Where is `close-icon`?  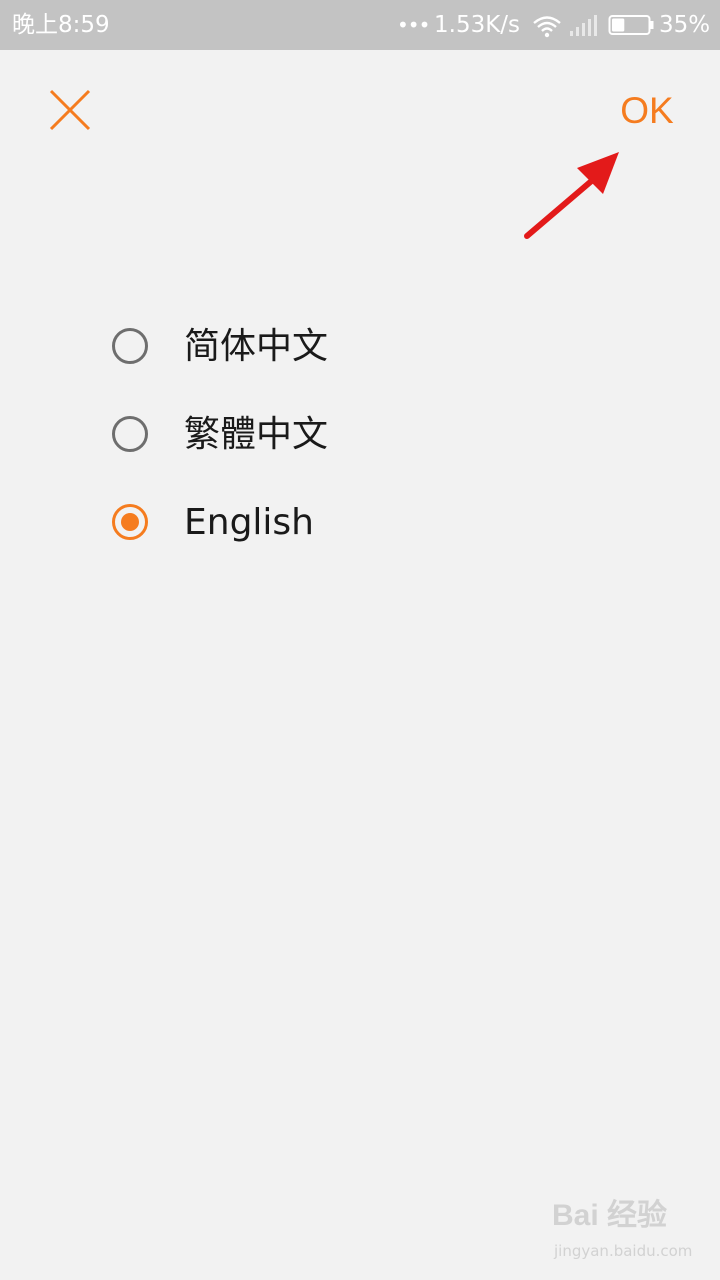 close-icon is located at coordinates (70, 110).